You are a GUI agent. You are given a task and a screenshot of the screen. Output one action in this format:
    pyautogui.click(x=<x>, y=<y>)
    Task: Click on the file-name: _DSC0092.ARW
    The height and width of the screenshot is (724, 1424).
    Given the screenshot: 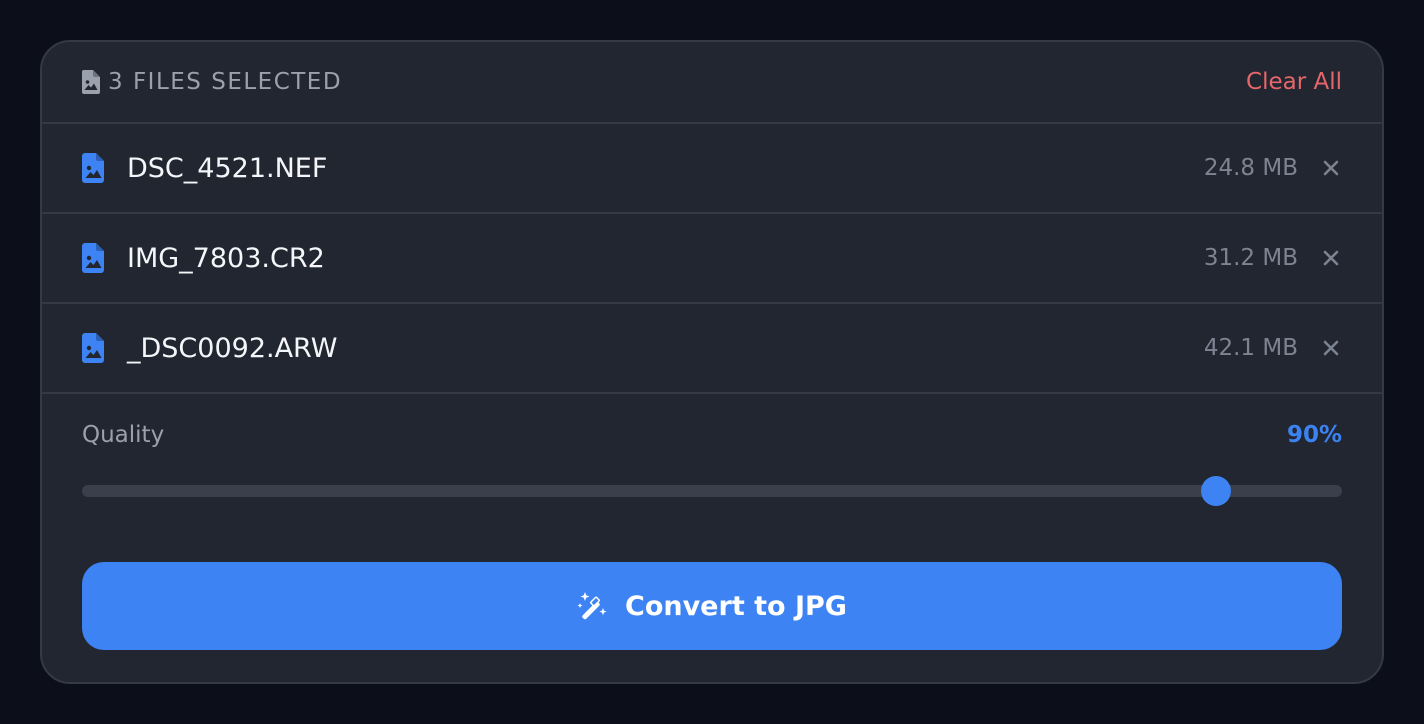 What is the action you would take?
    pyautogui.click(x=232, y=348)
    